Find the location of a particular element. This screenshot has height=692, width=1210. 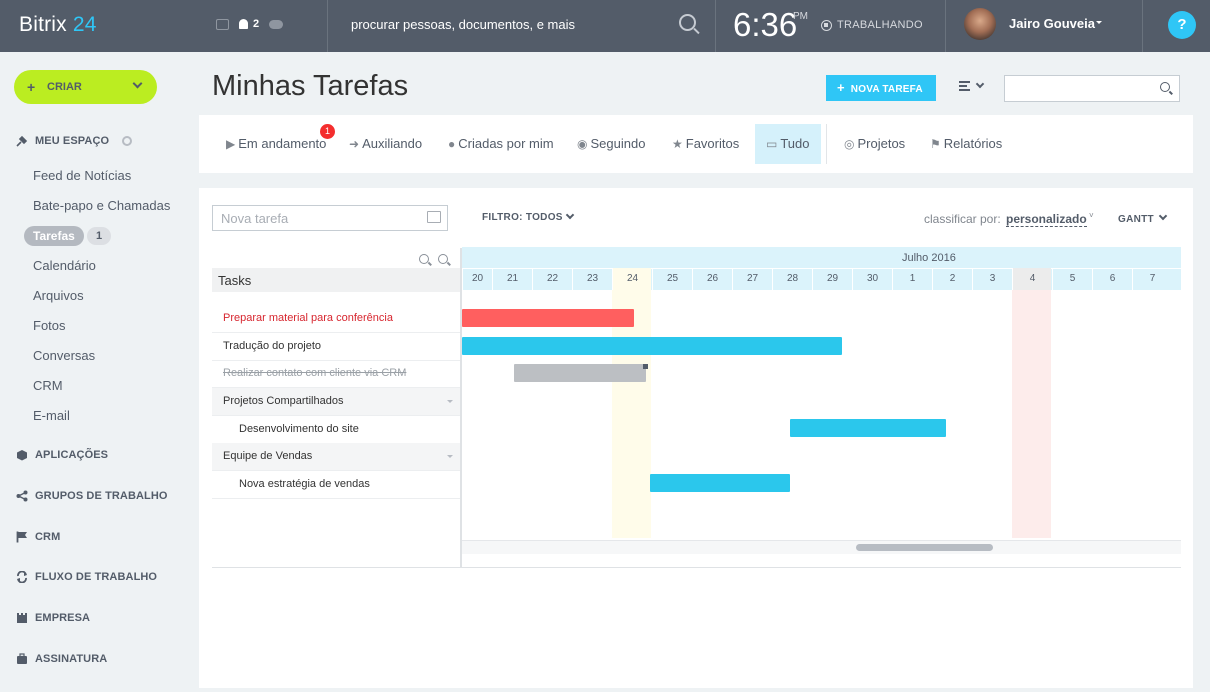

user-name: Jairo Gouveia is located at coordinates (1052, 23).